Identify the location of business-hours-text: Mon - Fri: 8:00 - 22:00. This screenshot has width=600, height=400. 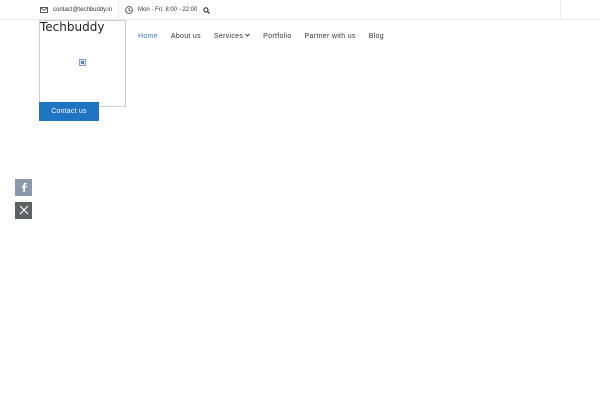
(168, 10).